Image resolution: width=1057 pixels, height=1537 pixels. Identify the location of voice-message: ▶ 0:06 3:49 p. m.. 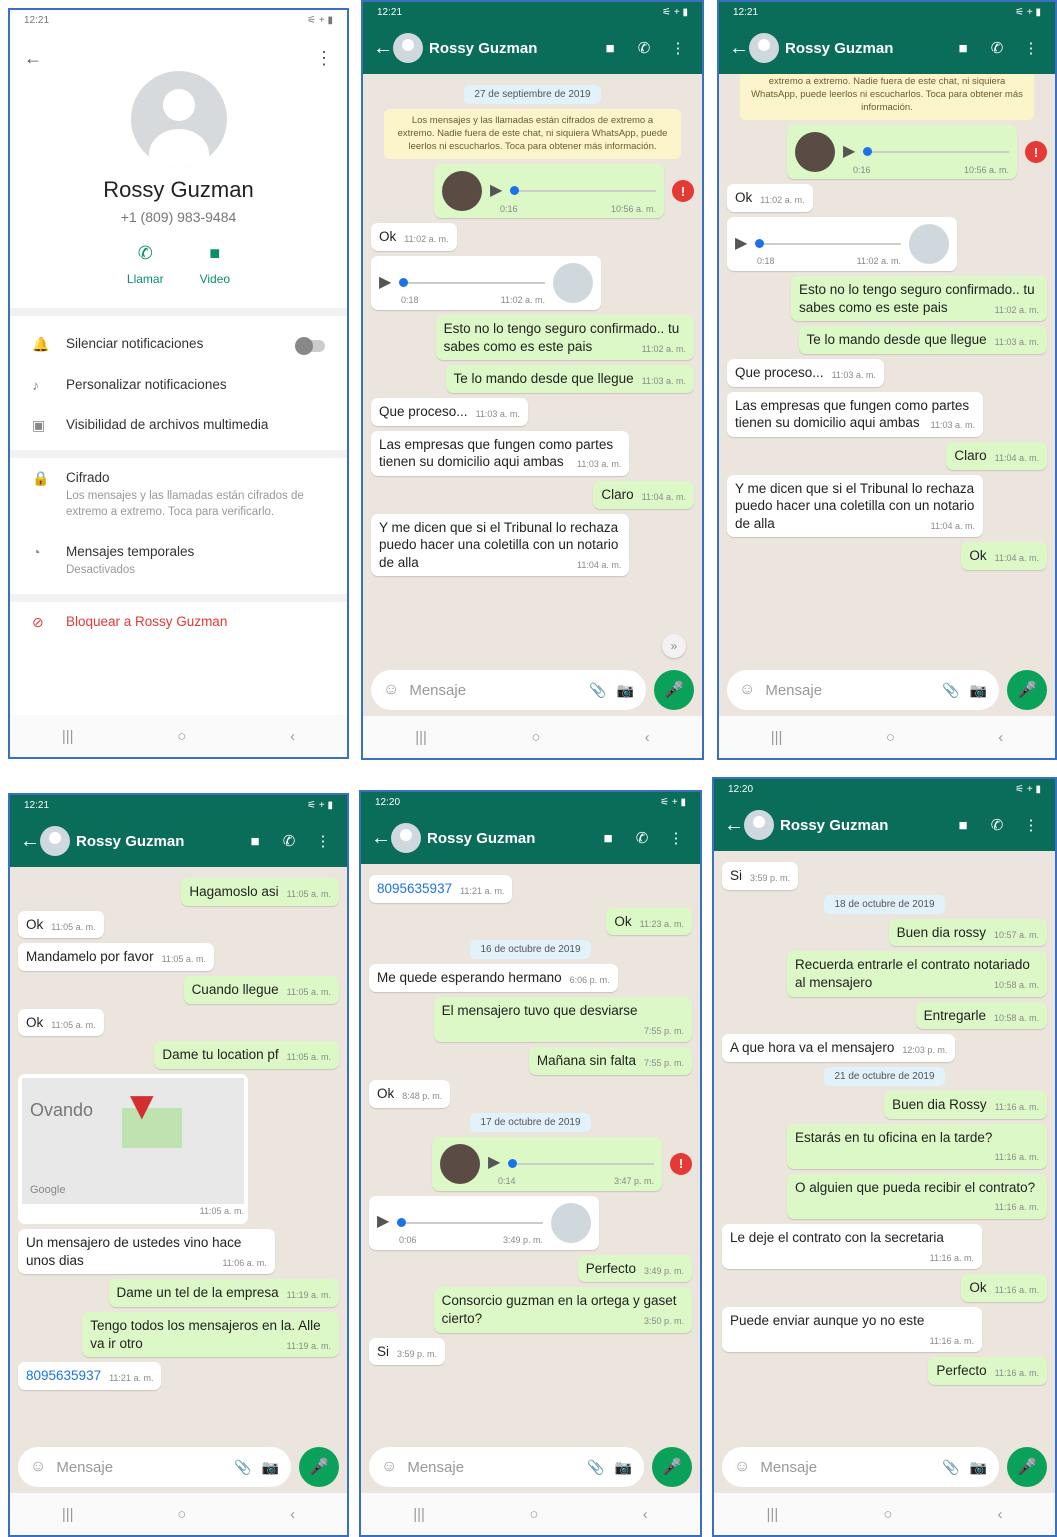
(484, 1222).